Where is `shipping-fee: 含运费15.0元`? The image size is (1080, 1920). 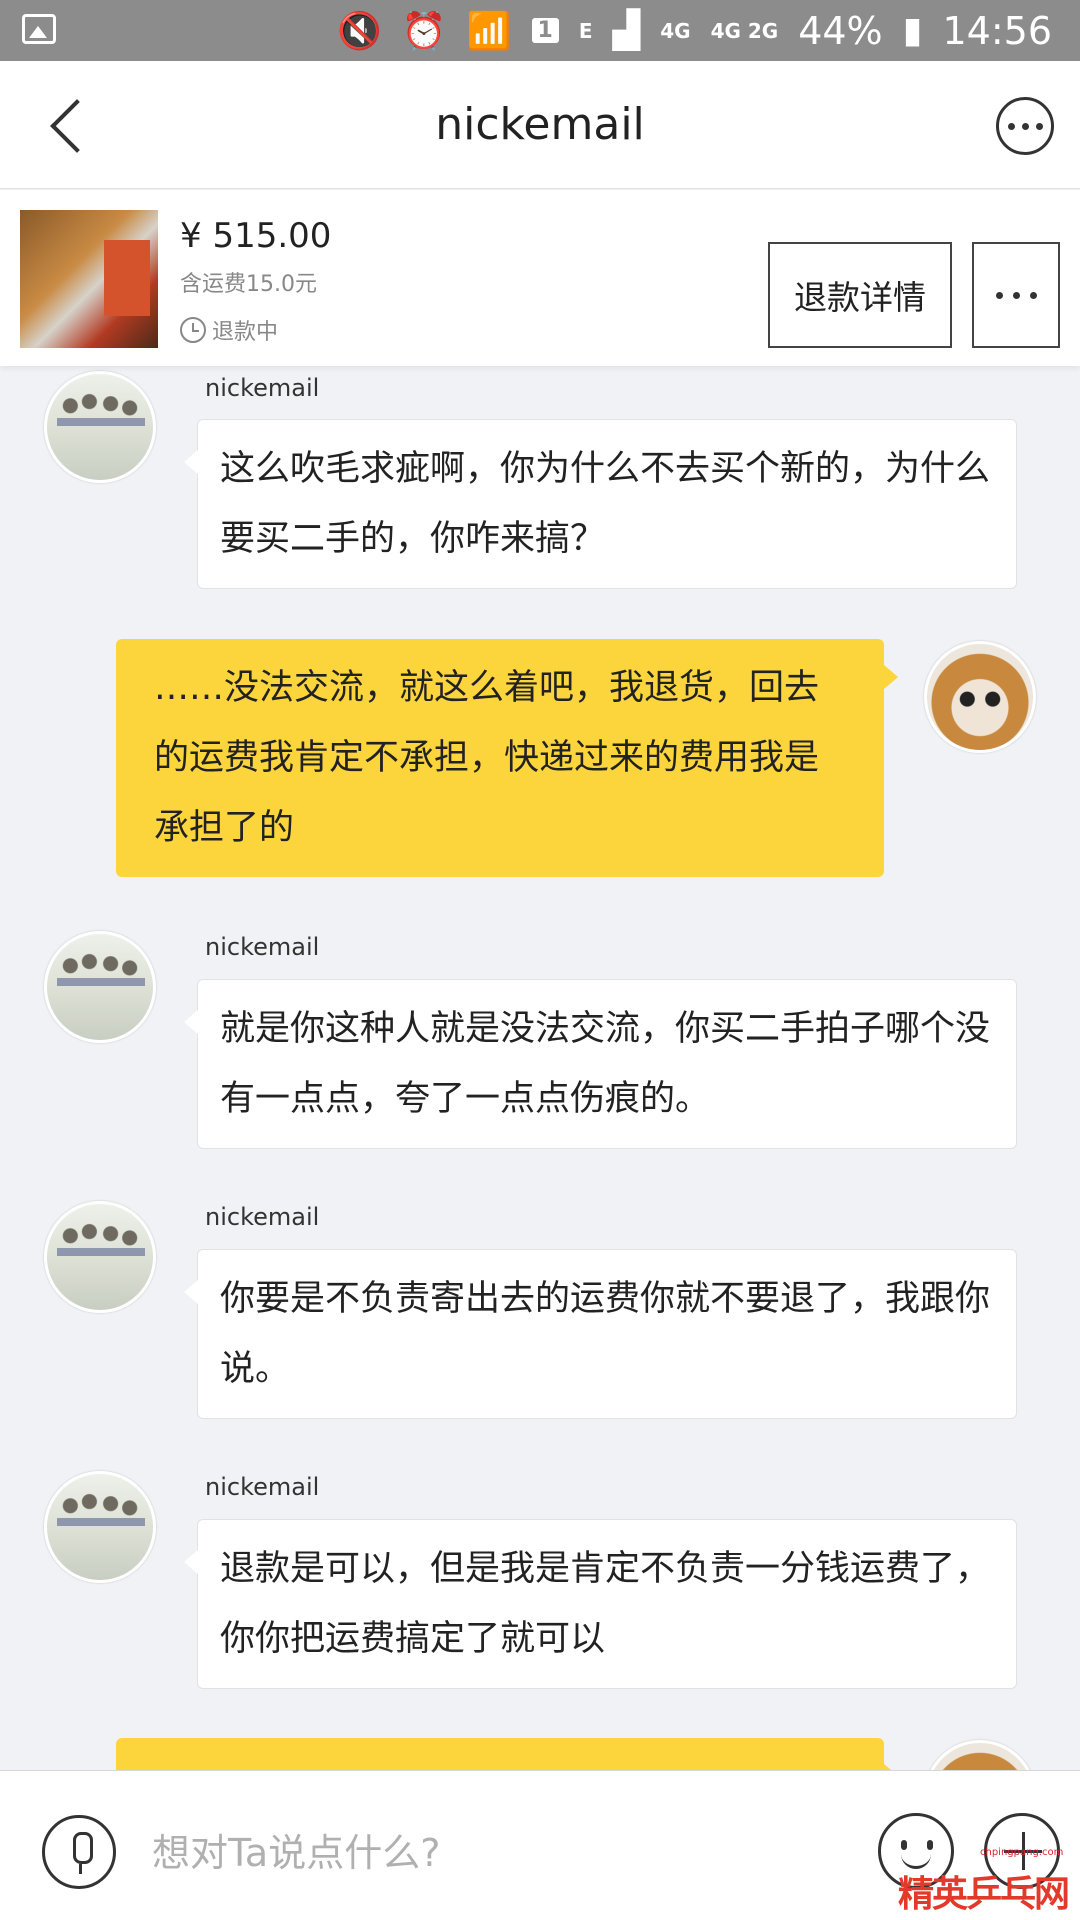
shipping-fee: 含运费15.0元 is located at coordinates (248, 284).